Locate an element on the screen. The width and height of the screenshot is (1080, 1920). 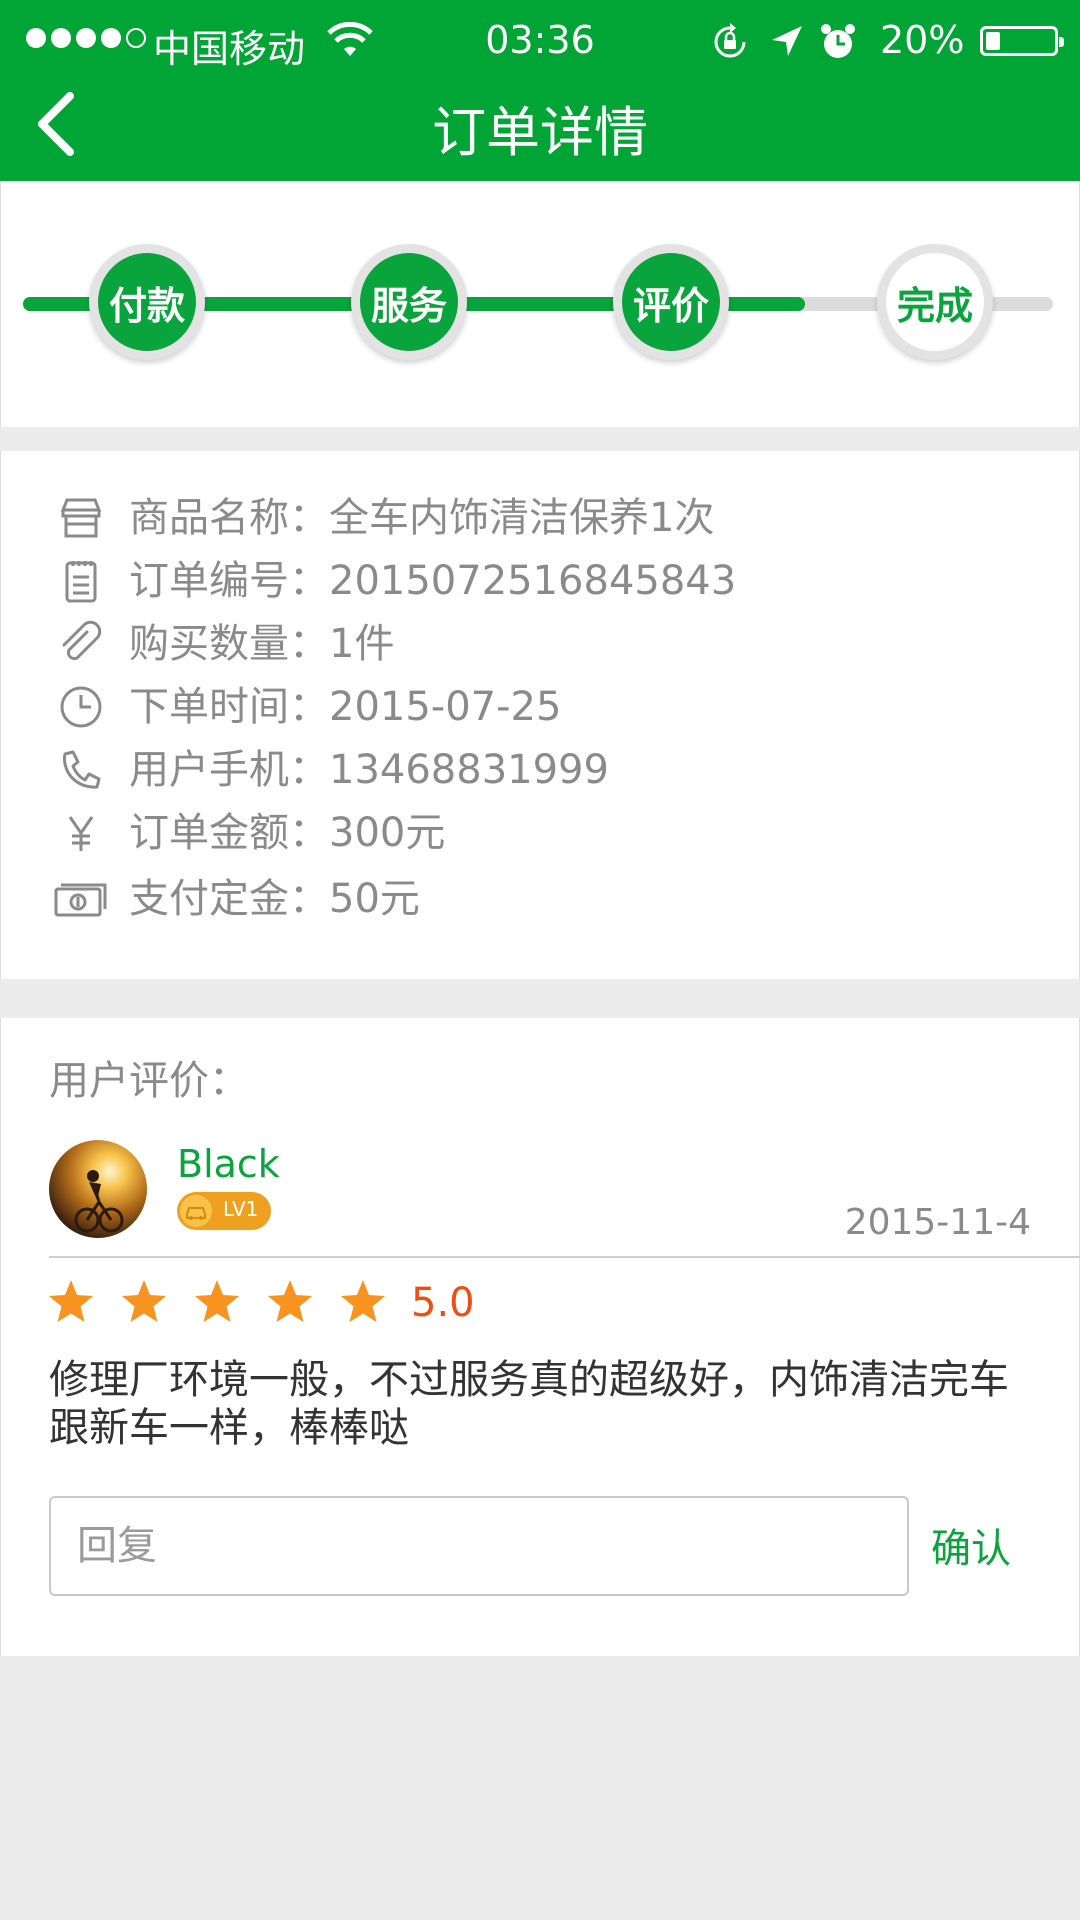
info-row-phone: 用户手机：13468831999 is located at coordinates (540, 770).